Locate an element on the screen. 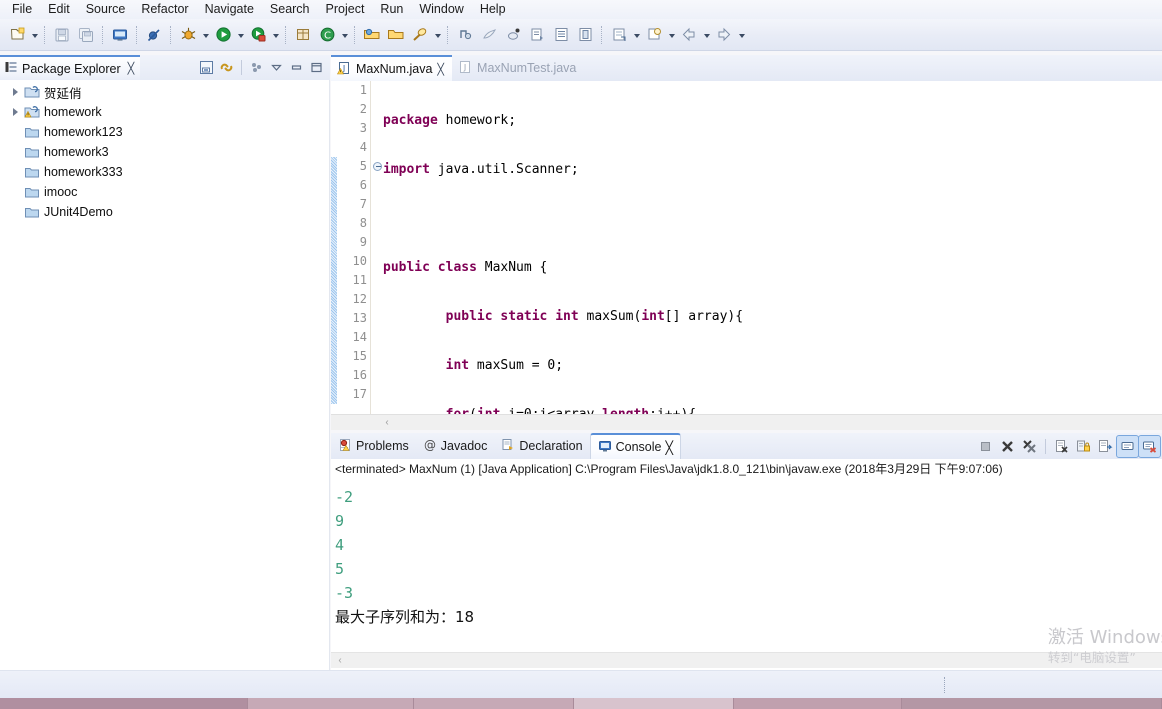 This screenshot has height=709, width=1162. console-horizontal-scrollbar: ‹ is located at coordinates (746, 660).